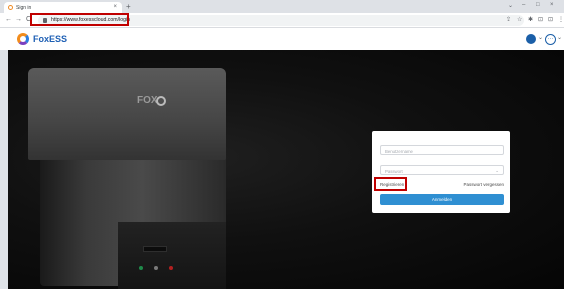 This screenshot has width=564, height=289. I want to click on inverter-top-panel, so click(127, 114).